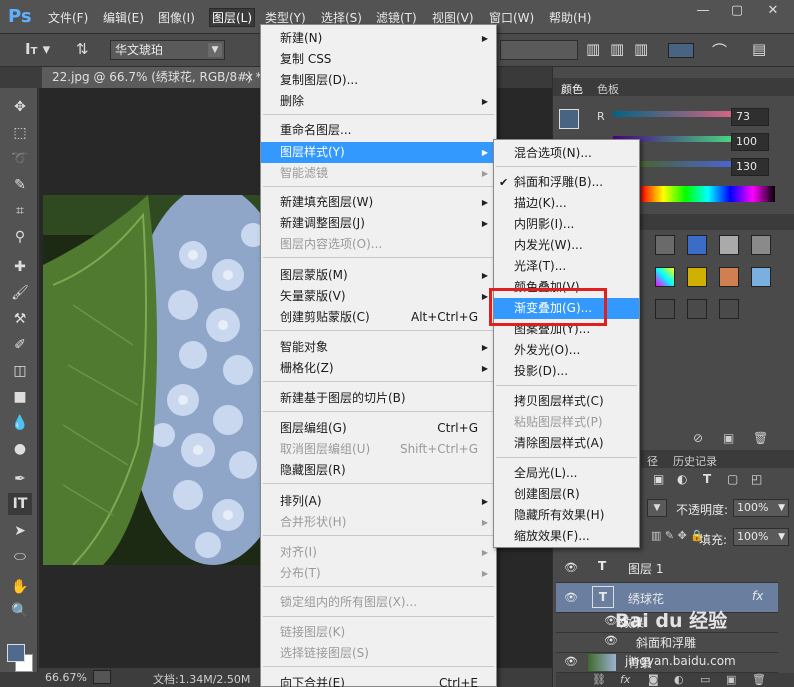  Describe the element at coordinates (653, 679) in the screenshot. I see `add-mask-icon: ◙` at that location.